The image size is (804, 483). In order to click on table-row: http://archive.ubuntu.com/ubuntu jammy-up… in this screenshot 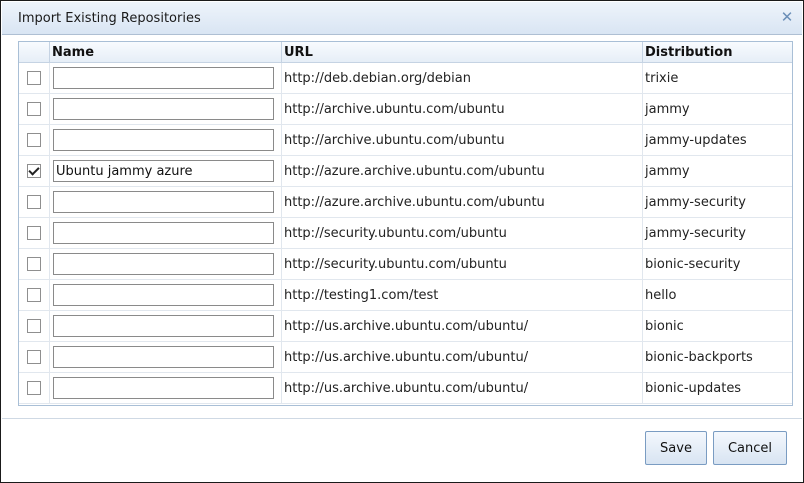, I will do `click(405, 140)`.